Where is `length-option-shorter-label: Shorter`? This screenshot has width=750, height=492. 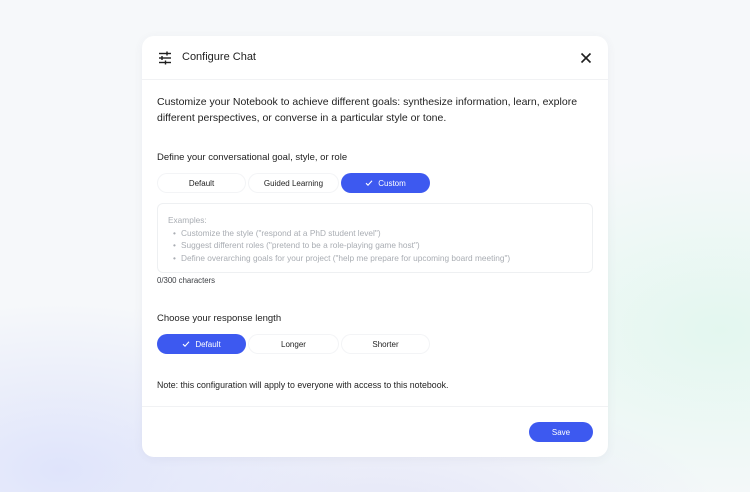
length-option-shorter-label: Shorter is located at coordinates (385, 344).